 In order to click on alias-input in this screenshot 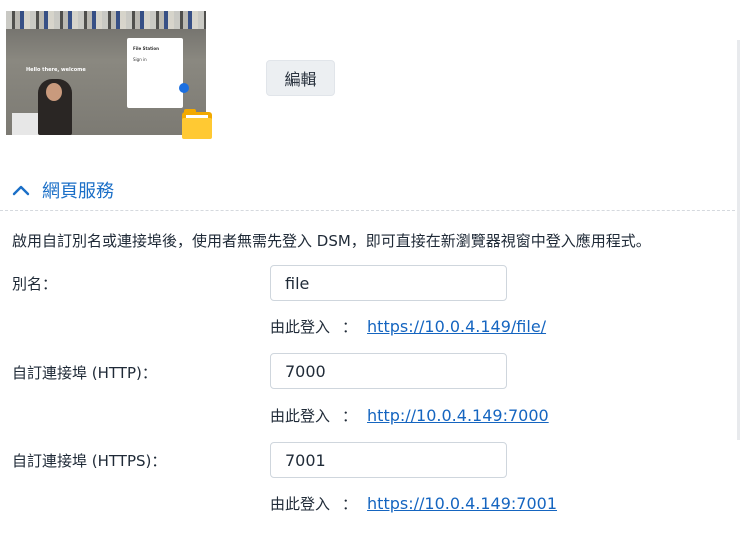, I will do `click(388, 283)`.